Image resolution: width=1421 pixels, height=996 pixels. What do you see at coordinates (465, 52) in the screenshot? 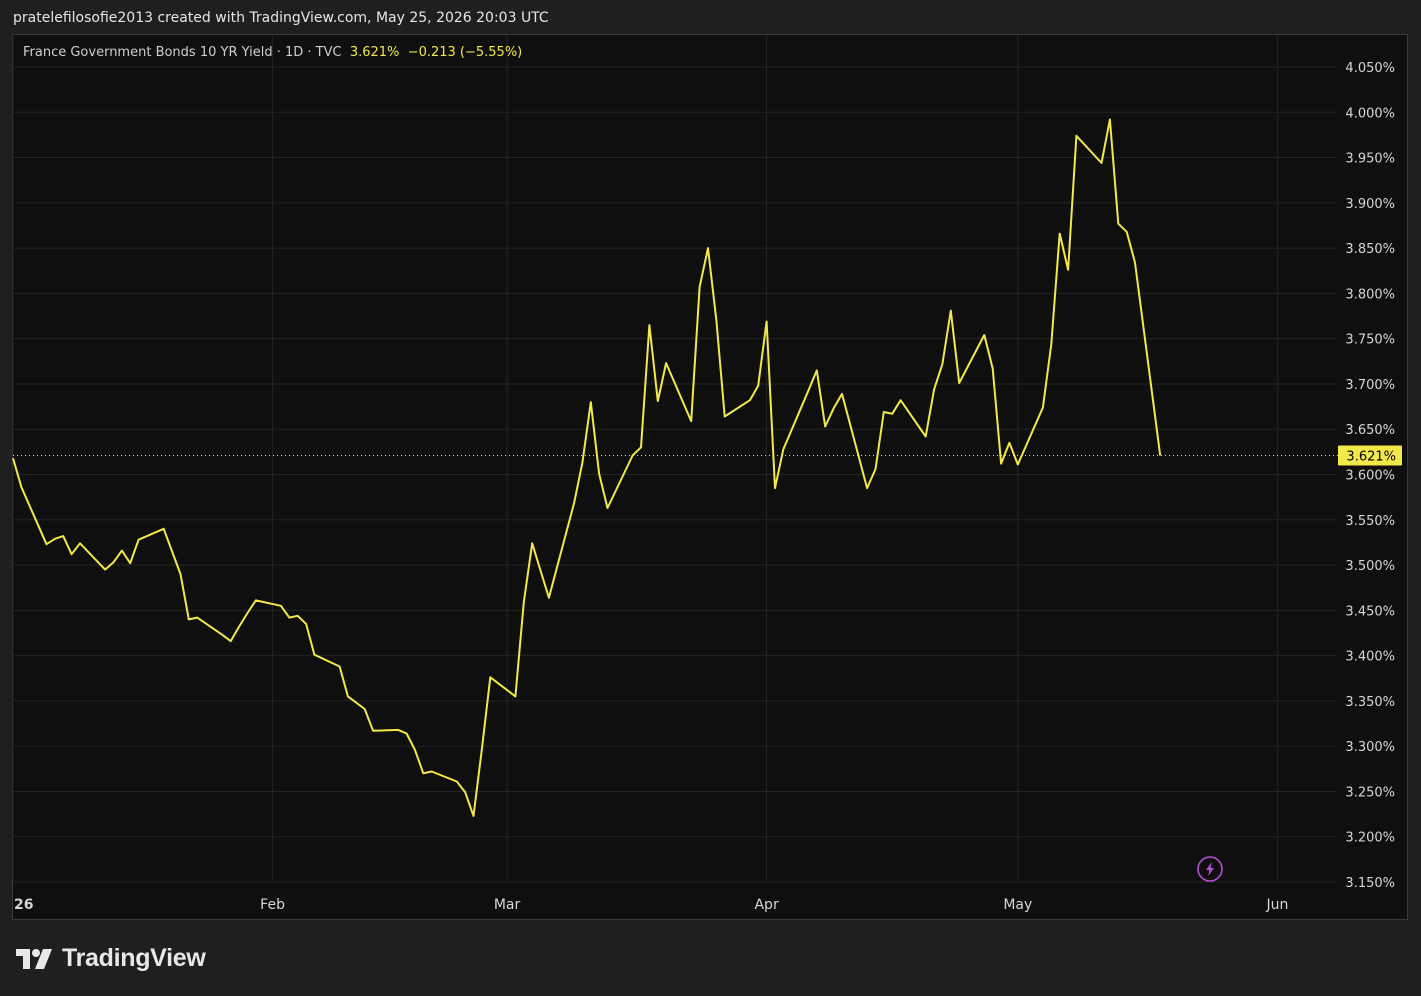
I see `legend-change: −0.213 (−5.55%)` at bounding box center [465, 52].